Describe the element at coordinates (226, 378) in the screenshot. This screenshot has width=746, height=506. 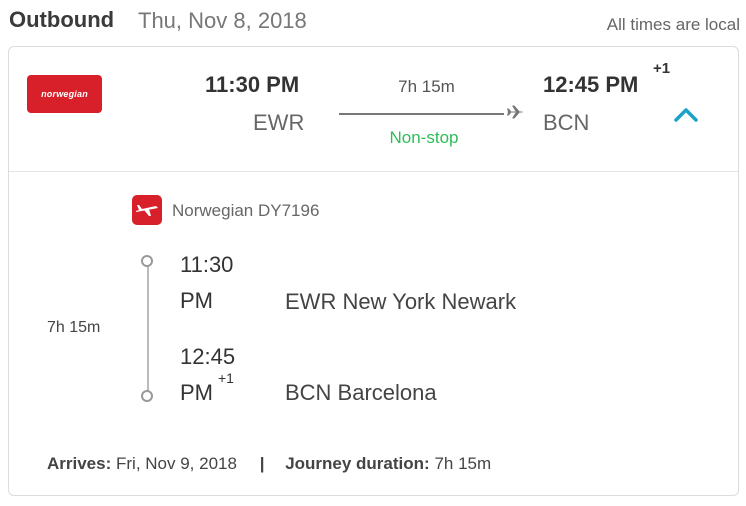
I see `detail-arrival-day-offset: +1` at that location.